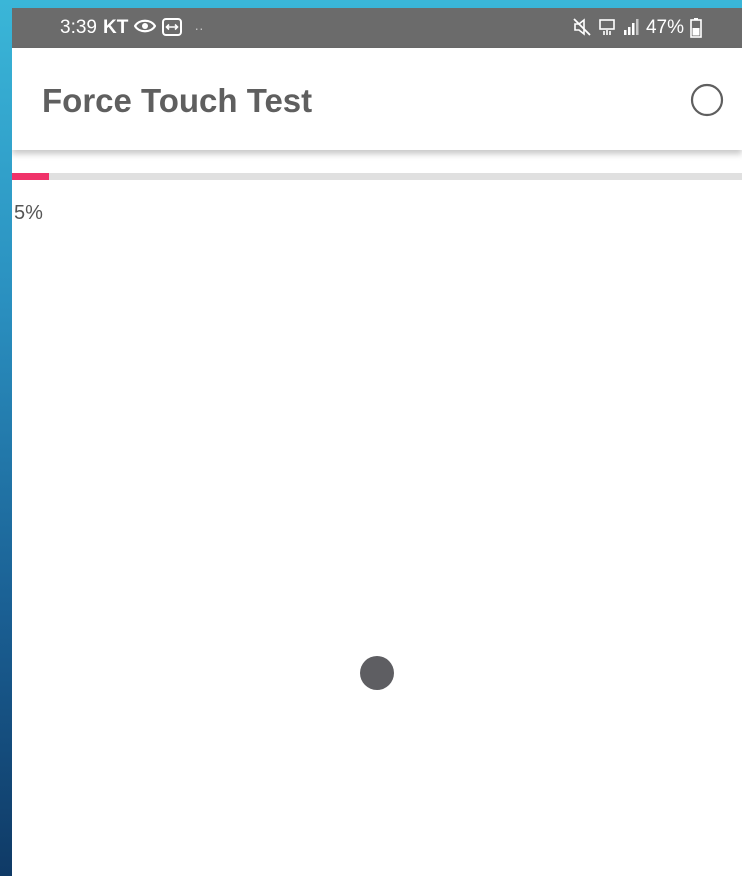  I want to click on pressure-progress-fill, so click(30, 176).